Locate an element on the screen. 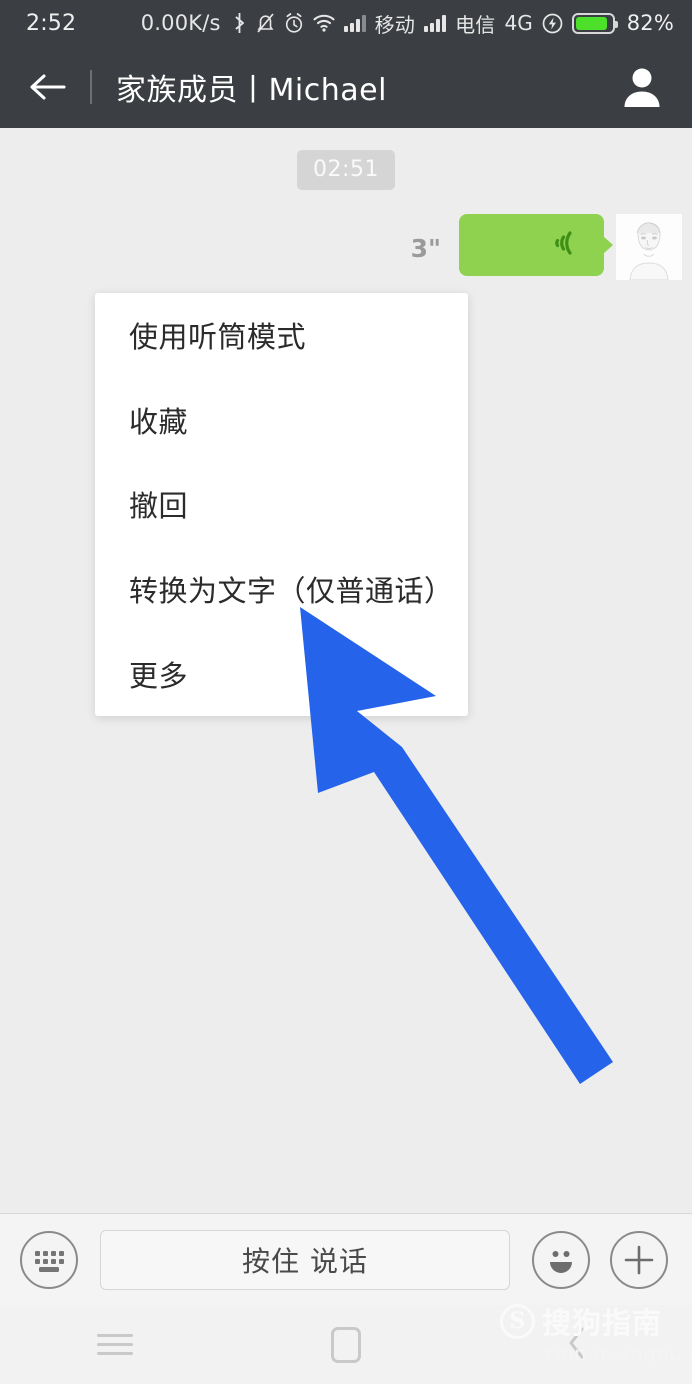  keyboard-icon is located at coordinates (49, 1259).